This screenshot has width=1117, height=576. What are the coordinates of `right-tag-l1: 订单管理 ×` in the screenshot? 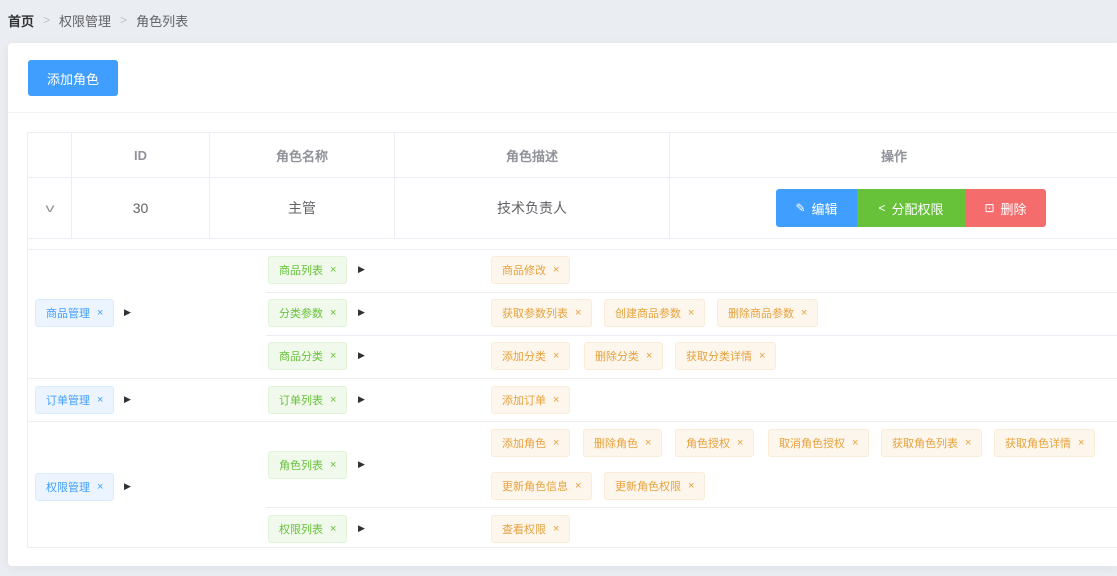 It's located at (75, 400).